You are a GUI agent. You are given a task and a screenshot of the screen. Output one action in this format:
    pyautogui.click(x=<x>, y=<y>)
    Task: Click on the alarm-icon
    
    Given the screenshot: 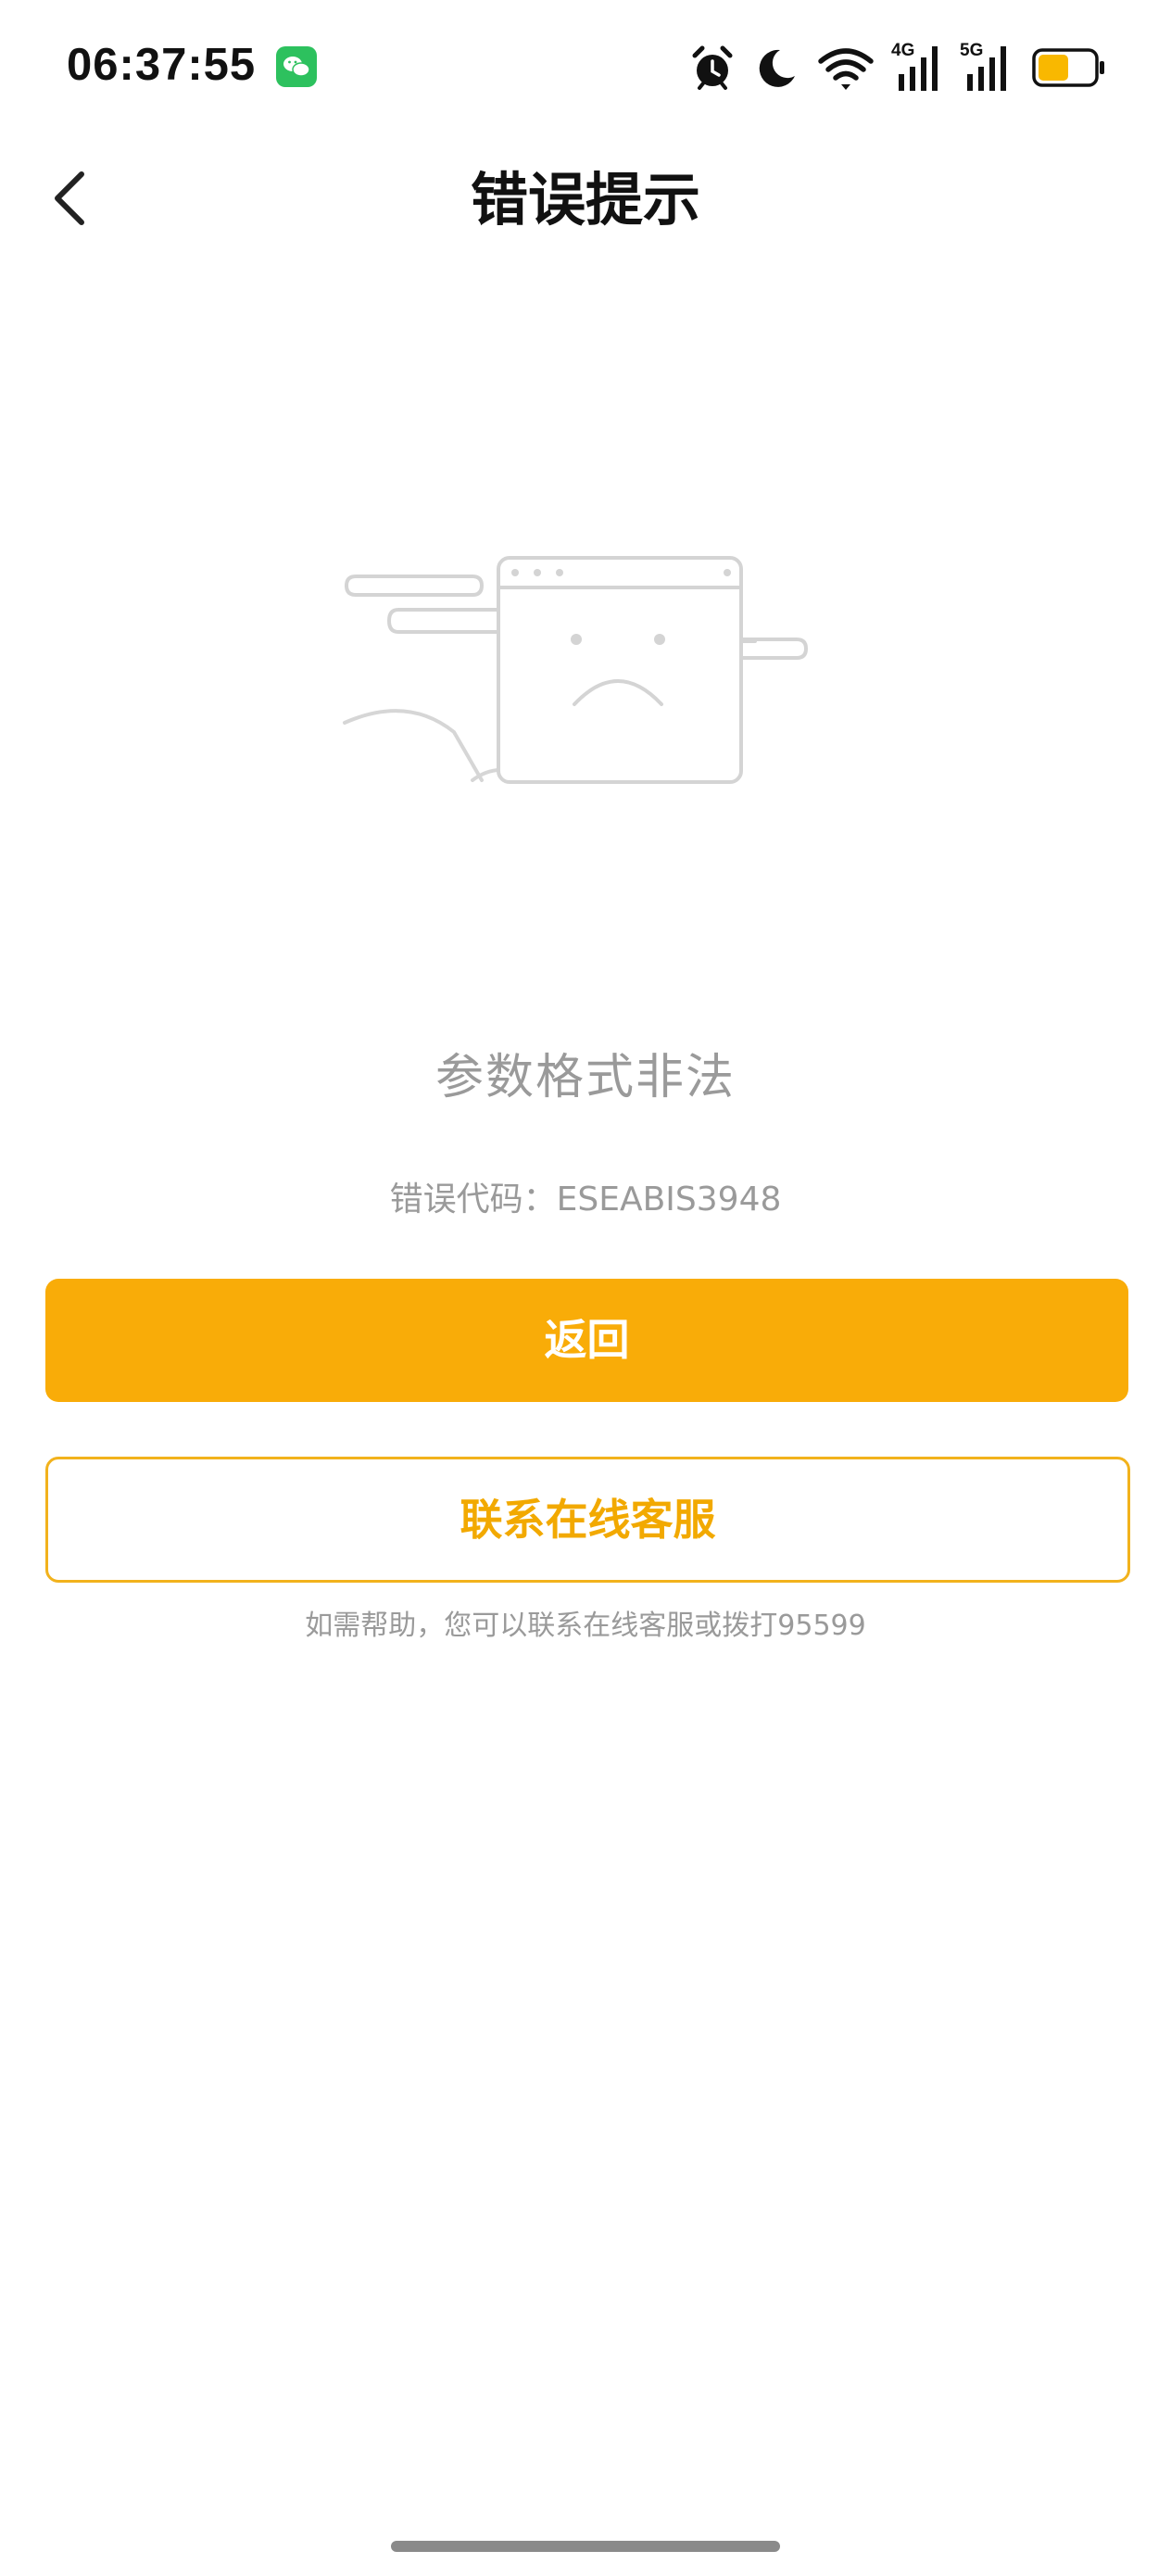 What is the action you would take?
    pyautogui.click(x=713, y=68)
    